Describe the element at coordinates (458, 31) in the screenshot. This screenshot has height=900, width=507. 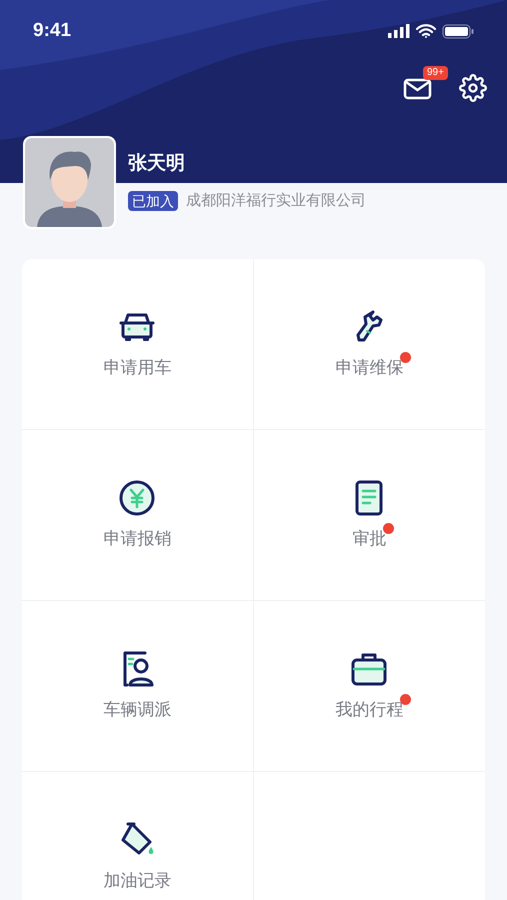
I see `battery-icon` at that location.